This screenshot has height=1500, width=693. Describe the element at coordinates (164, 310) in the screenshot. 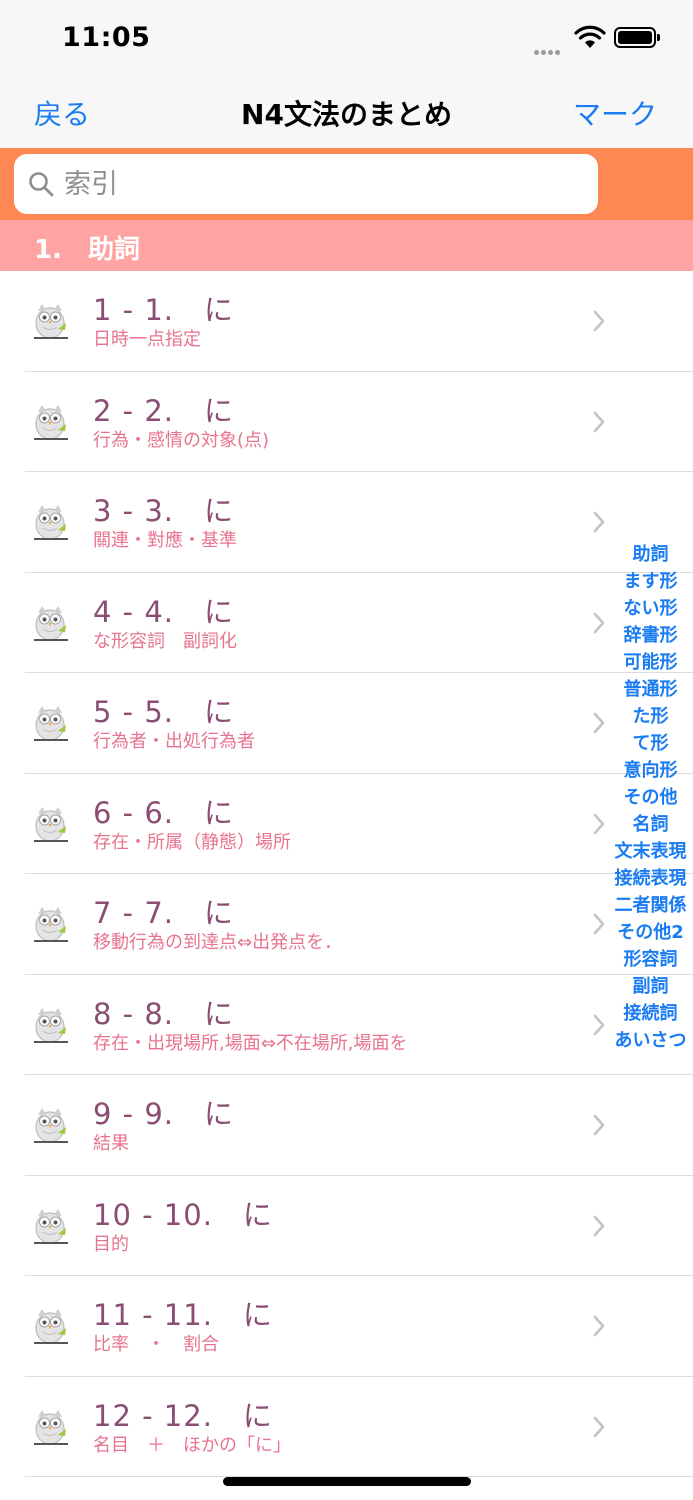

I see `item-title: 1 - 1. に` at that location.